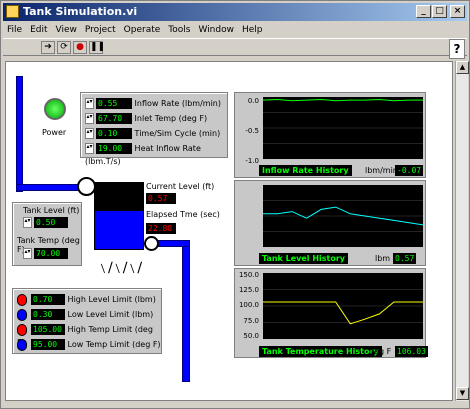 The width and height of the screenshot is (470, 409). I want to click on inflow-rate-input: 0.55, so click(114, 103).